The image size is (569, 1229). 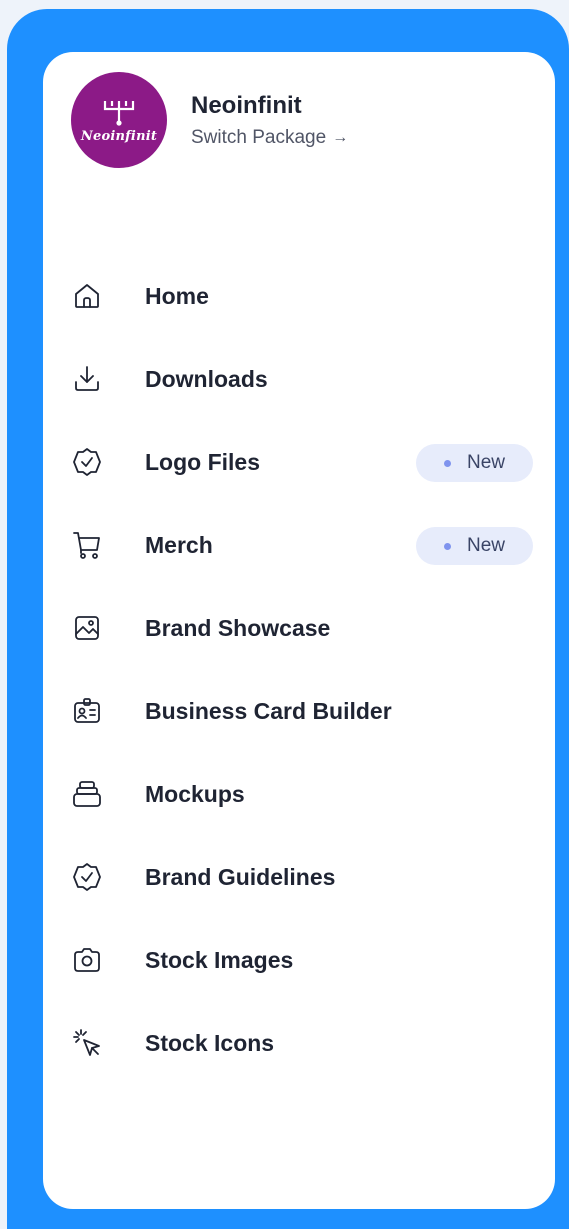 What do you see at coordinates (219, 959) in the screenshot?
I see `sidebar-item-label: Stock Images` at bounding box center [219, 959].